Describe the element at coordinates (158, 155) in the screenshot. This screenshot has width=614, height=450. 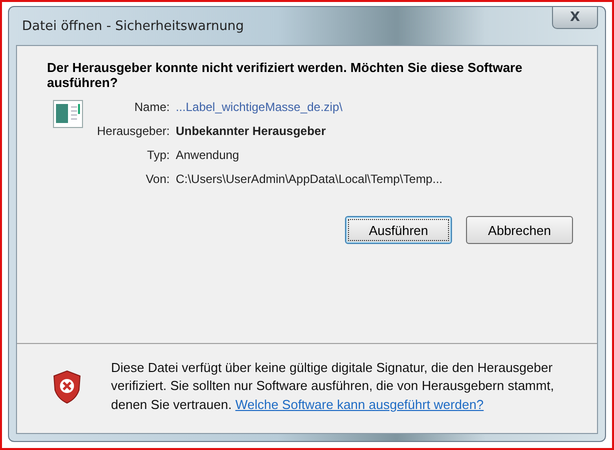
I see `field-label: Typ:` at that location.